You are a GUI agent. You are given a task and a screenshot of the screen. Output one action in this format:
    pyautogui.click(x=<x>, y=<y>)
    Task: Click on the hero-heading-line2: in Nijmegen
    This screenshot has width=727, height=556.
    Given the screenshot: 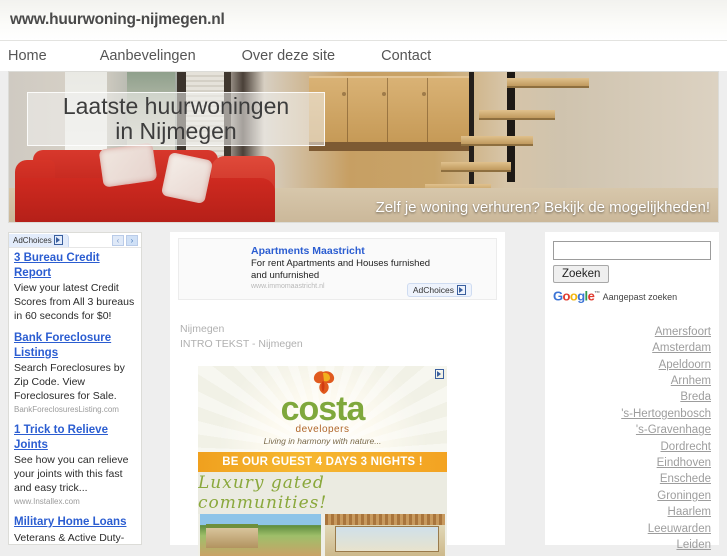 What is the action you would take?
    pyautogui.click(x=176, y=131)
    